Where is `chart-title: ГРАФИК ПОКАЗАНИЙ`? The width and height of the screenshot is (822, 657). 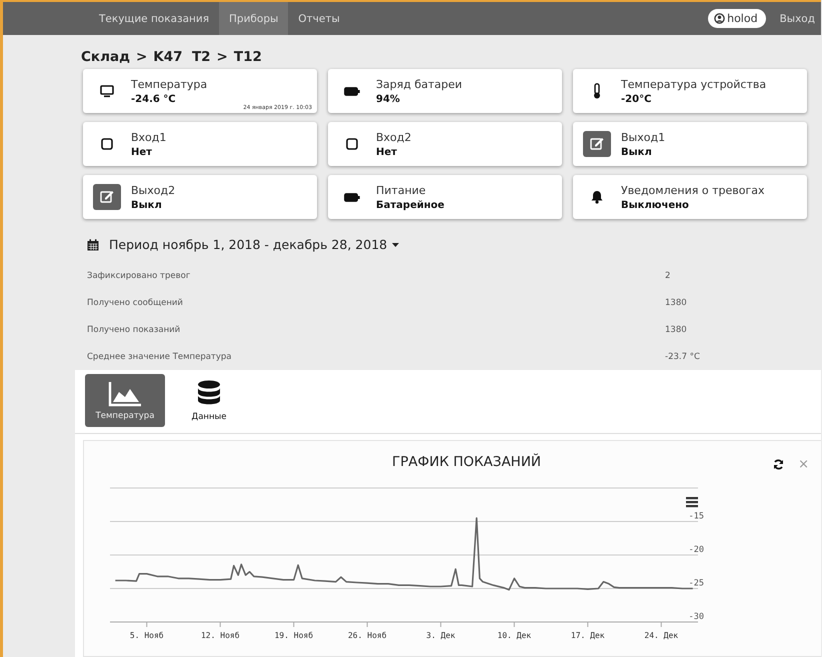
chart-title: ГРАФИК ПОКАЗАНИЙ is located at coordinates (467, 462).